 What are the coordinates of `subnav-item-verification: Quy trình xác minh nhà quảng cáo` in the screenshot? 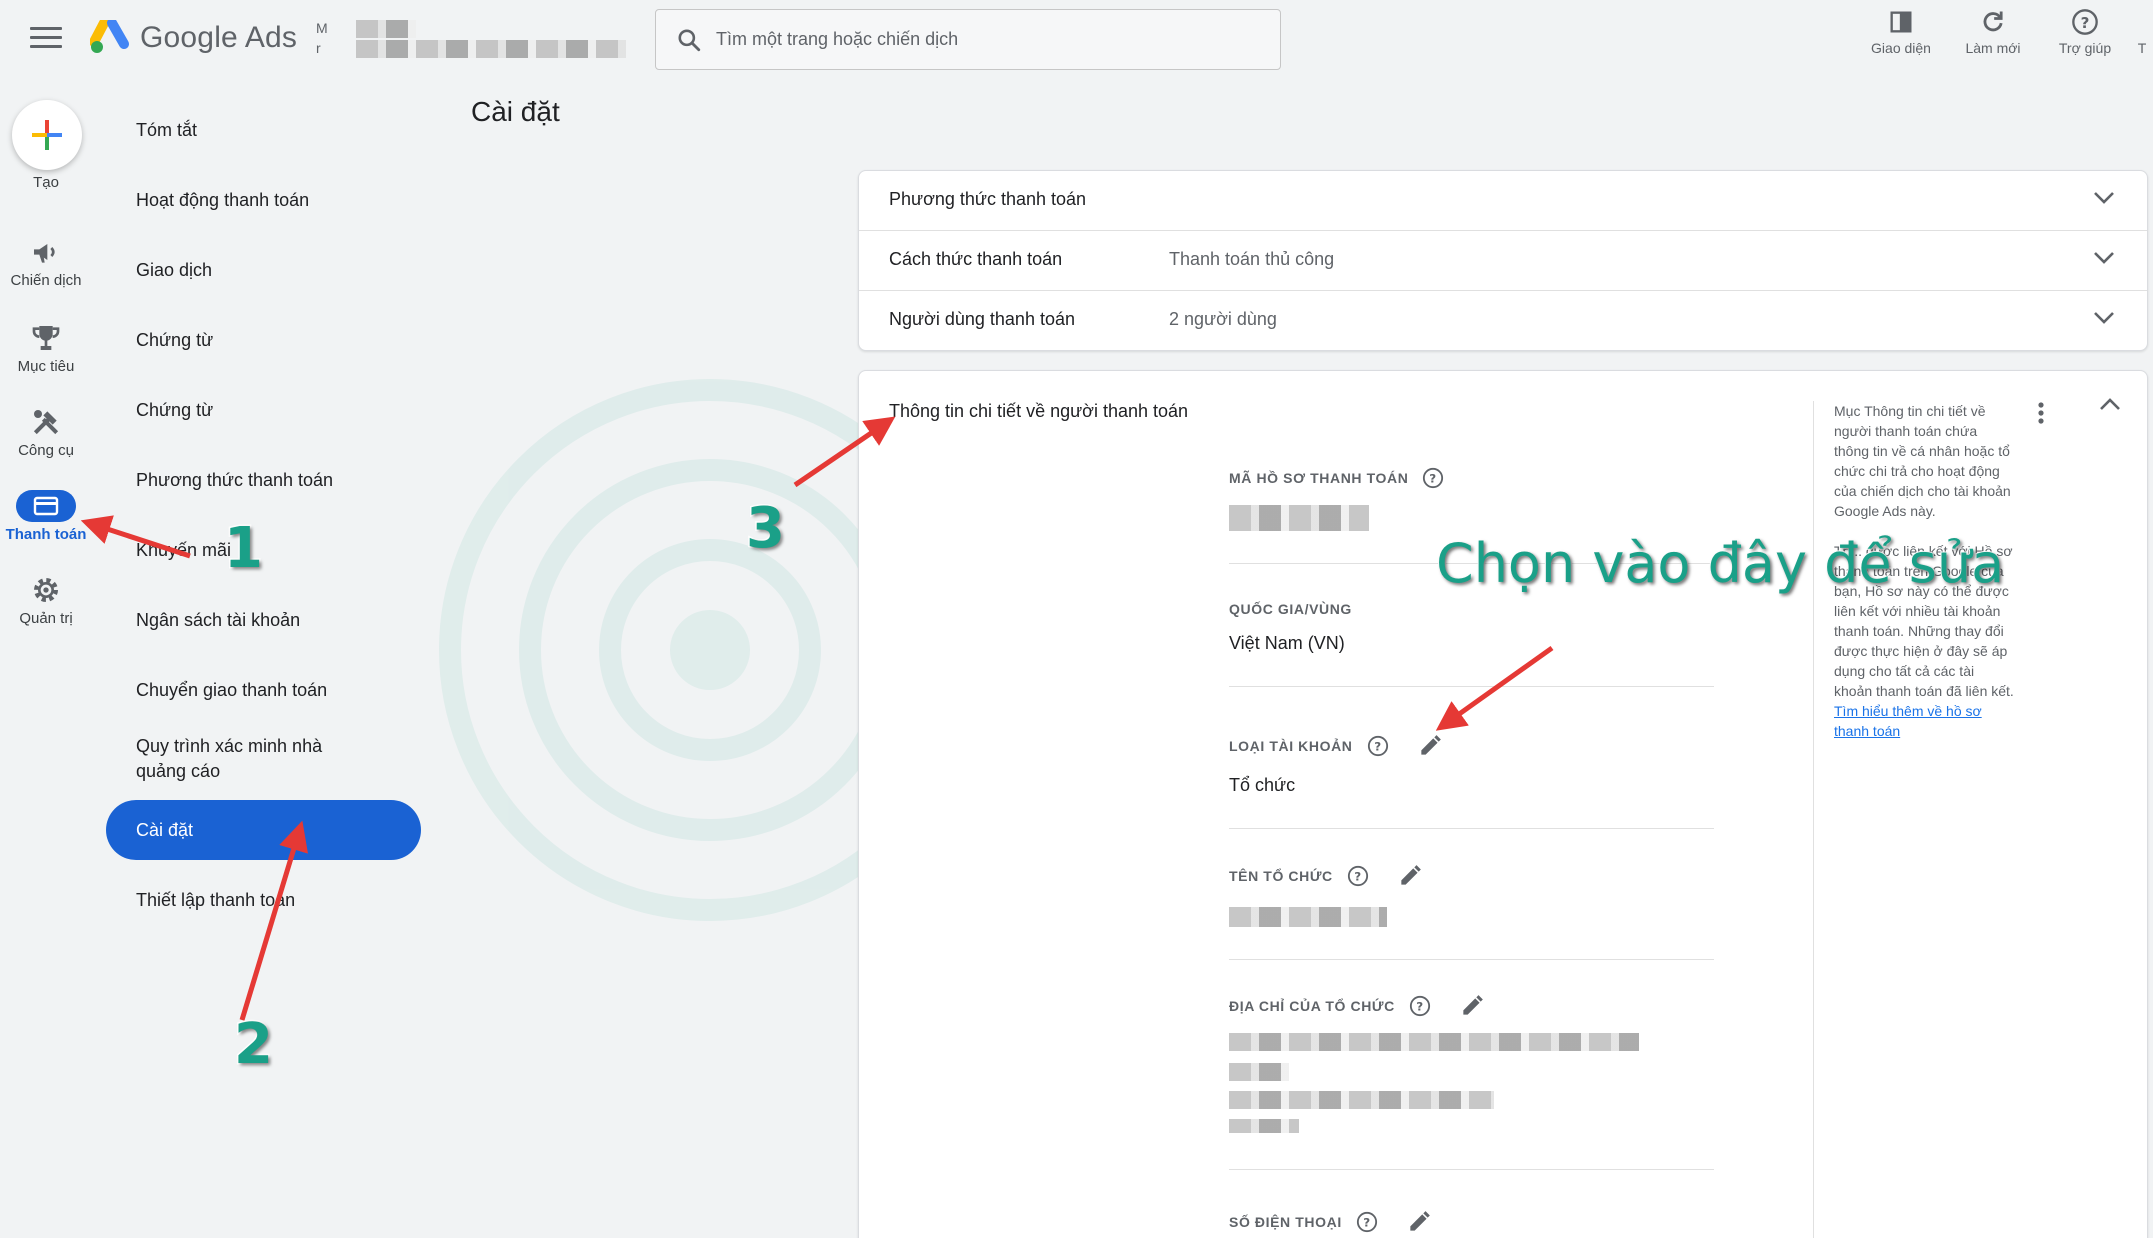 It's located at (256, 759).